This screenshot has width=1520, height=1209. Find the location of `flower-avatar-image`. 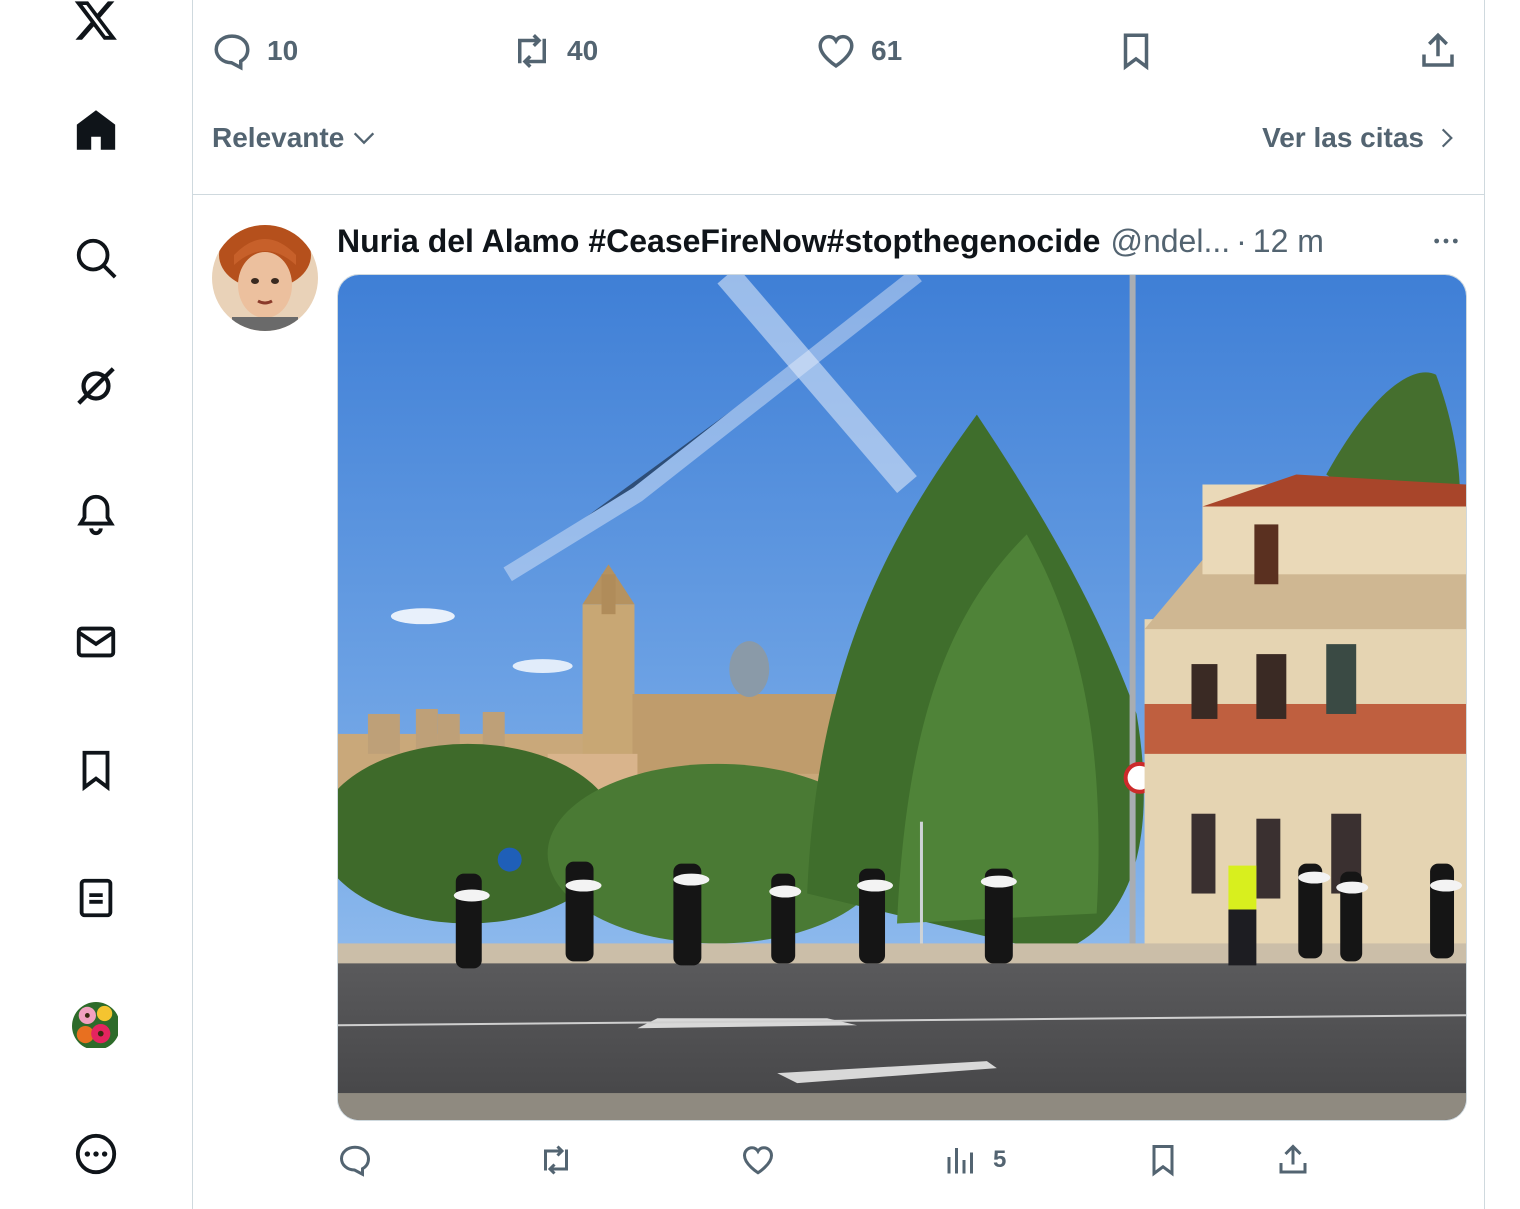

flower-avatar-image is located at coordinates (96, 1026).